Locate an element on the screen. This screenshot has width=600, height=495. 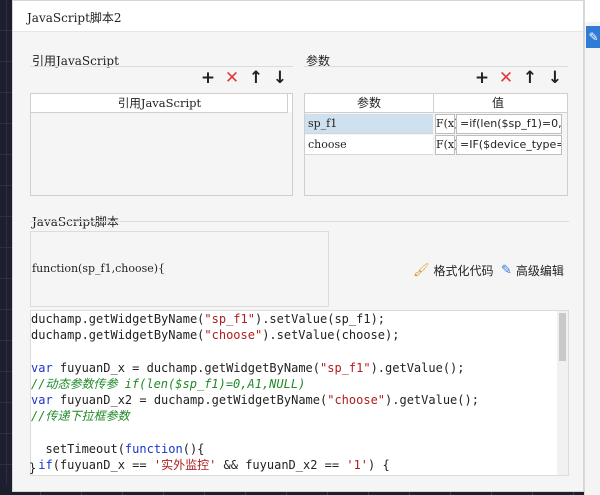
advanced-edit-label: 高级编辑 is located at coordinates (539, 271).